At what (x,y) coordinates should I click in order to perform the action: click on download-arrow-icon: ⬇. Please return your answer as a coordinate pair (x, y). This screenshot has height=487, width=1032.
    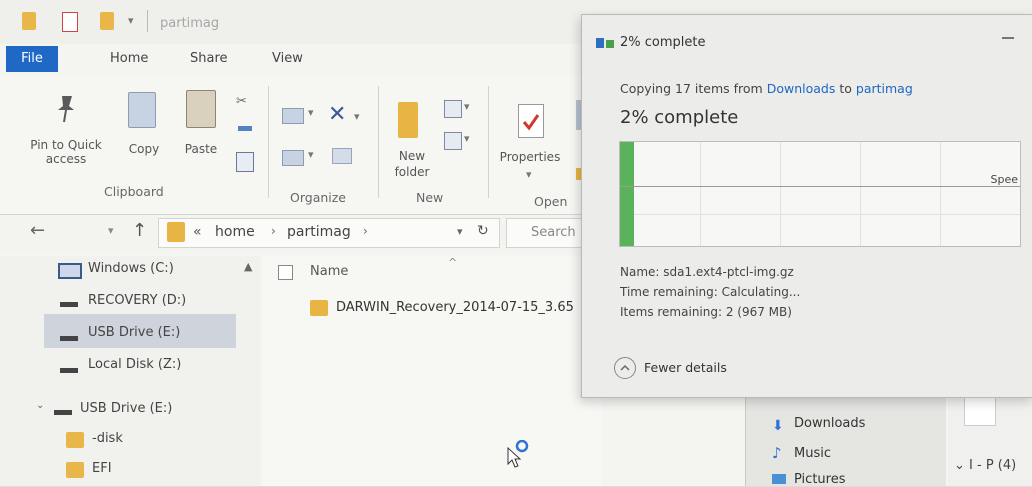
    Looking at the image, I should click on (778, 426).